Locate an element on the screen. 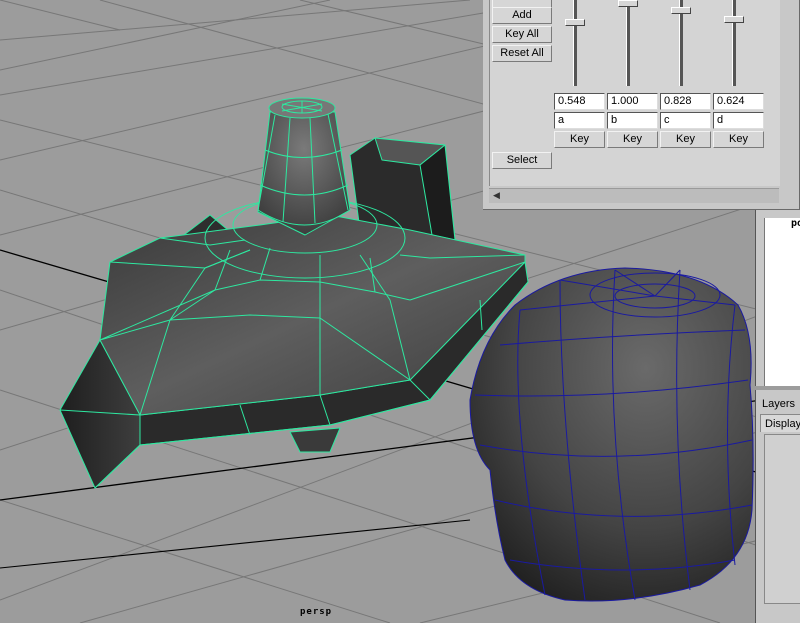 Image resolution: width=800 pixels, height=623 pixels. slider-thumb-c is located at coordinates (681, 11).